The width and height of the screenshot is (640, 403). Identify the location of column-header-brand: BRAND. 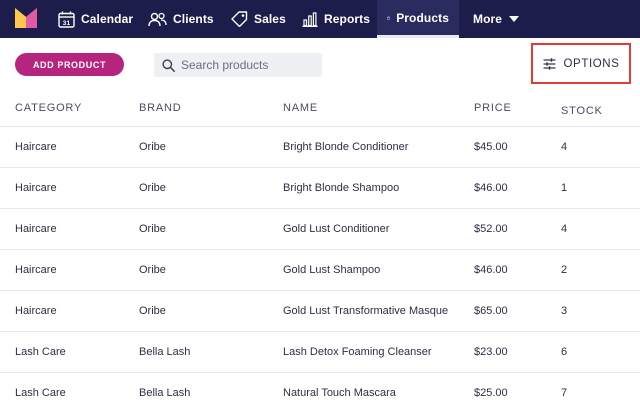
(160, 108).